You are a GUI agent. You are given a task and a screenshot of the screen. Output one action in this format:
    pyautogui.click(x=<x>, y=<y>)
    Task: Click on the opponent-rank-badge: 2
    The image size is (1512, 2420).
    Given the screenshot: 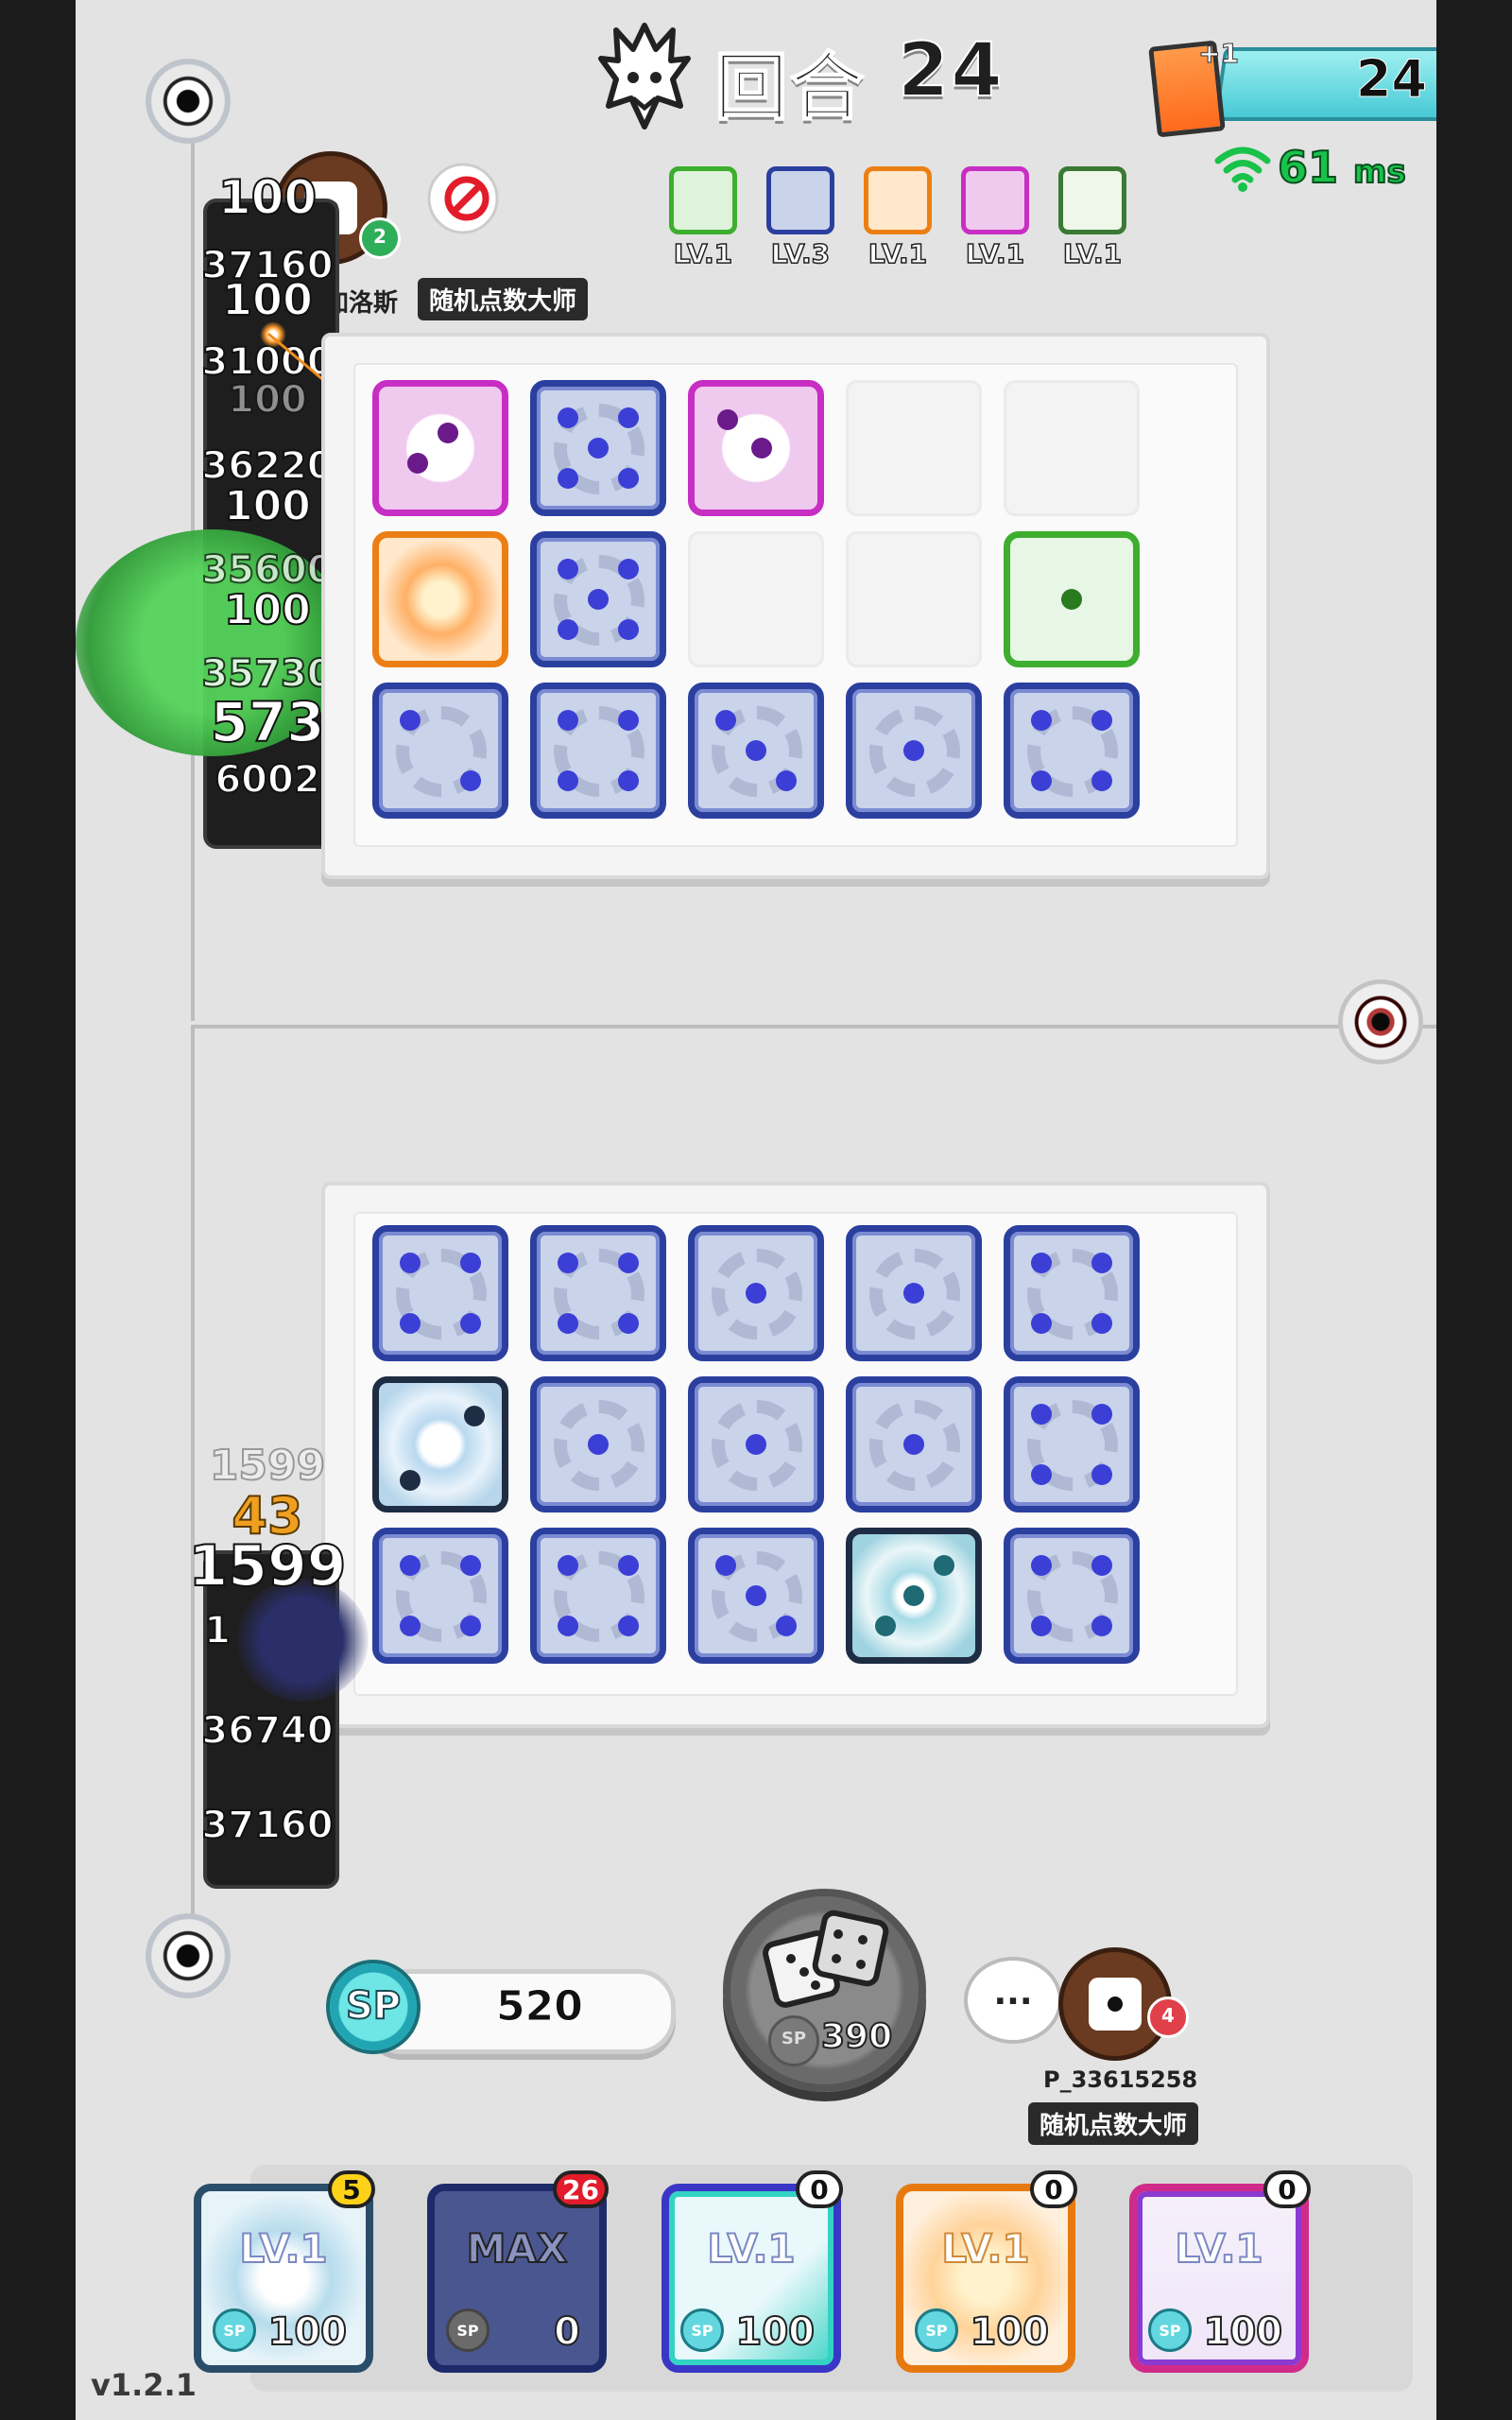 What is the action you would take?
    pyautogui.click(x=380, y=238)
    